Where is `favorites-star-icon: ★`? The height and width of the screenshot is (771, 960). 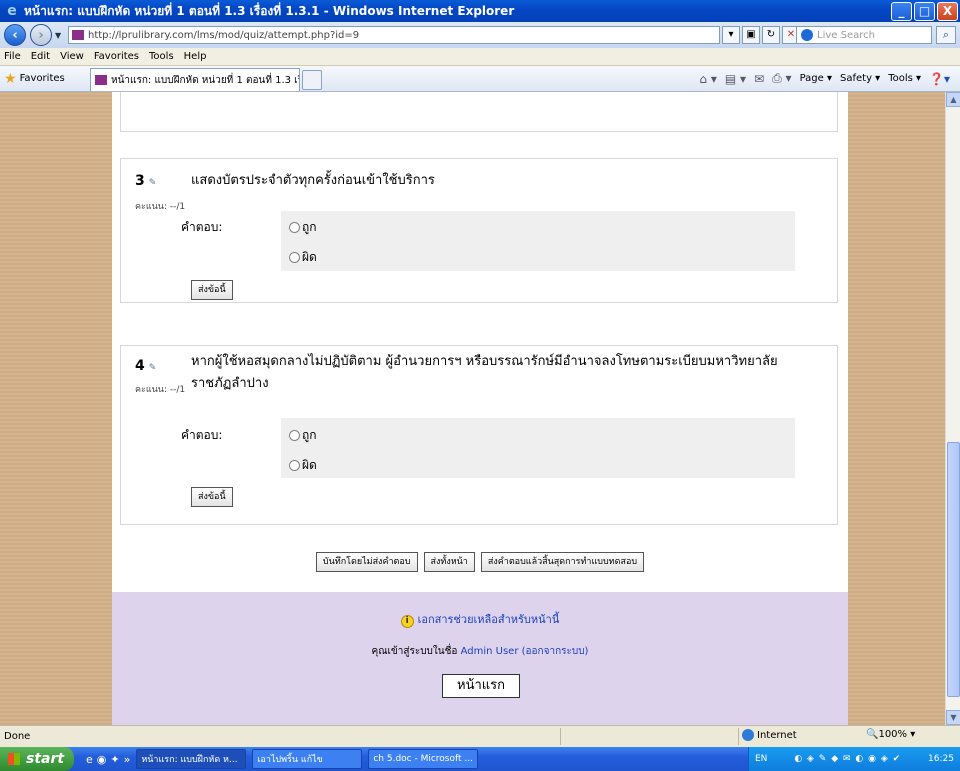
favorites-star-icon: ★ is located at coordinates (10, 78).